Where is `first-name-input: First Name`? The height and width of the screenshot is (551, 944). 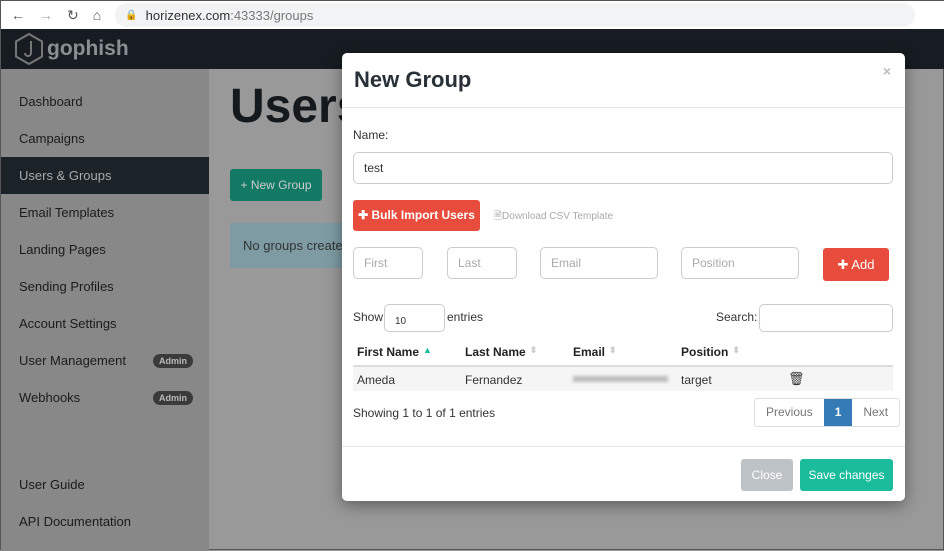 first-name-input: First Name is located at coordinates (388, 263).